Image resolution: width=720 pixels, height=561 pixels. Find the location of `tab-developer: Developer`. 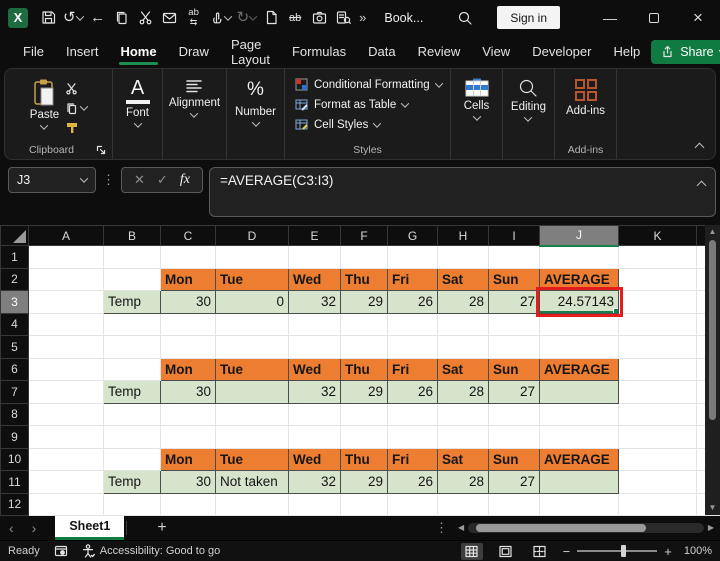

tab-developer: Developer is located at coordinates (561, 51).